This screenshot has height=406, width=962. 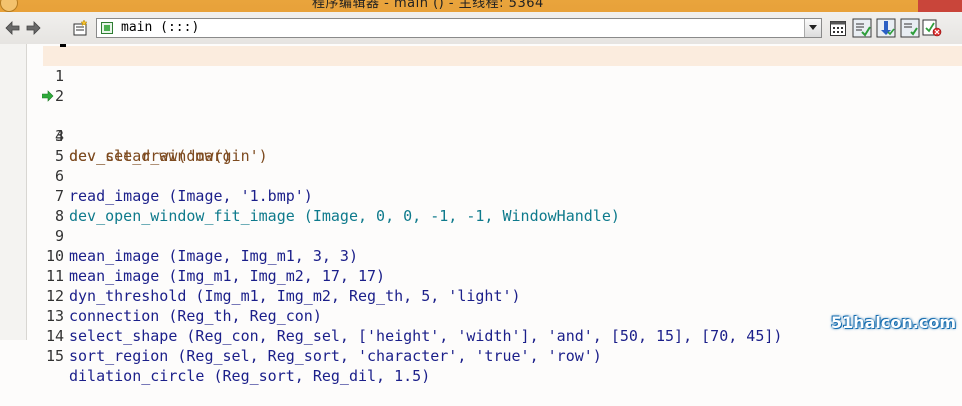 I want to click on line-number: 15, so click(x=54, y=356).